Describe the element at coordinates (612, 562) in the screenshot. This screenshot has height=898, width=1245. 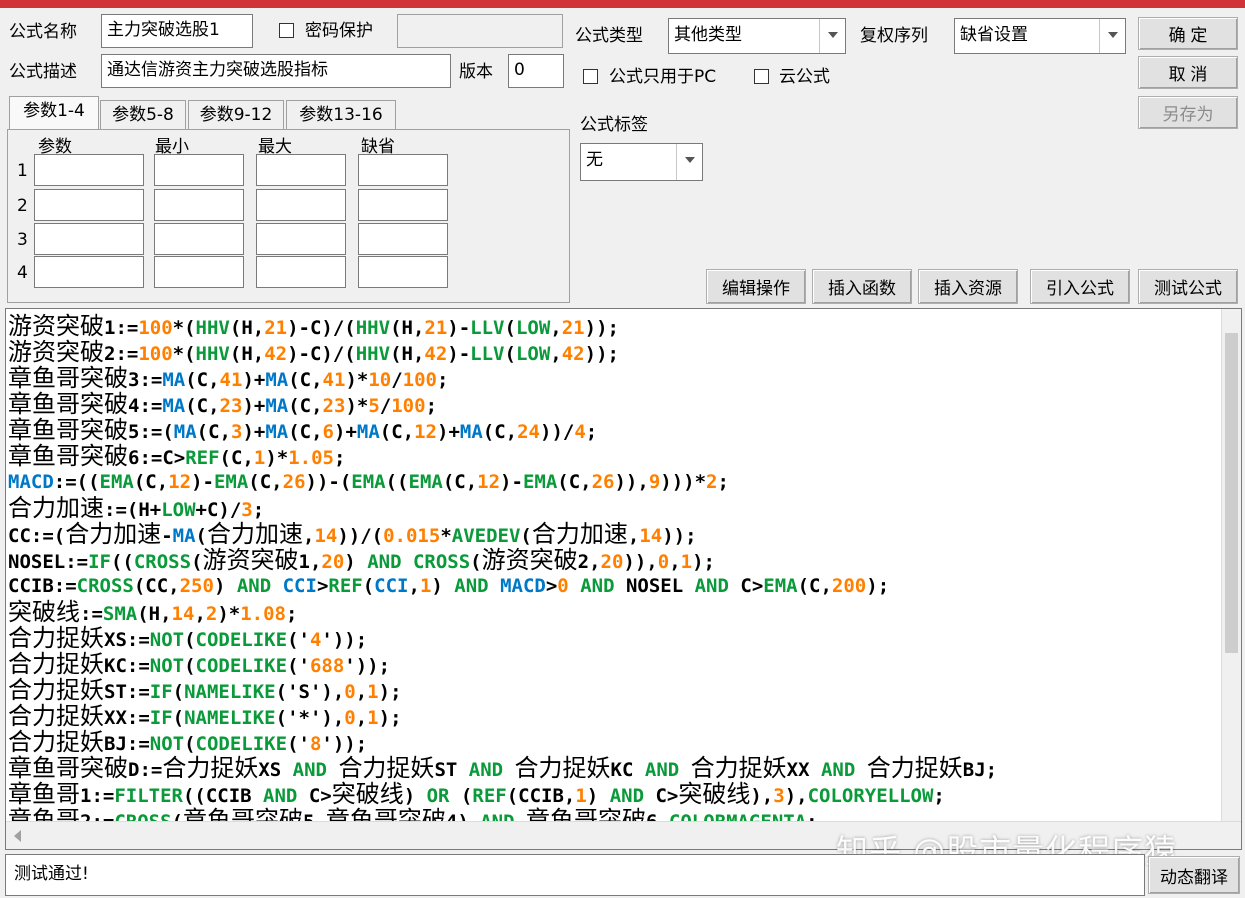
I see `code-token: 20` at that location.